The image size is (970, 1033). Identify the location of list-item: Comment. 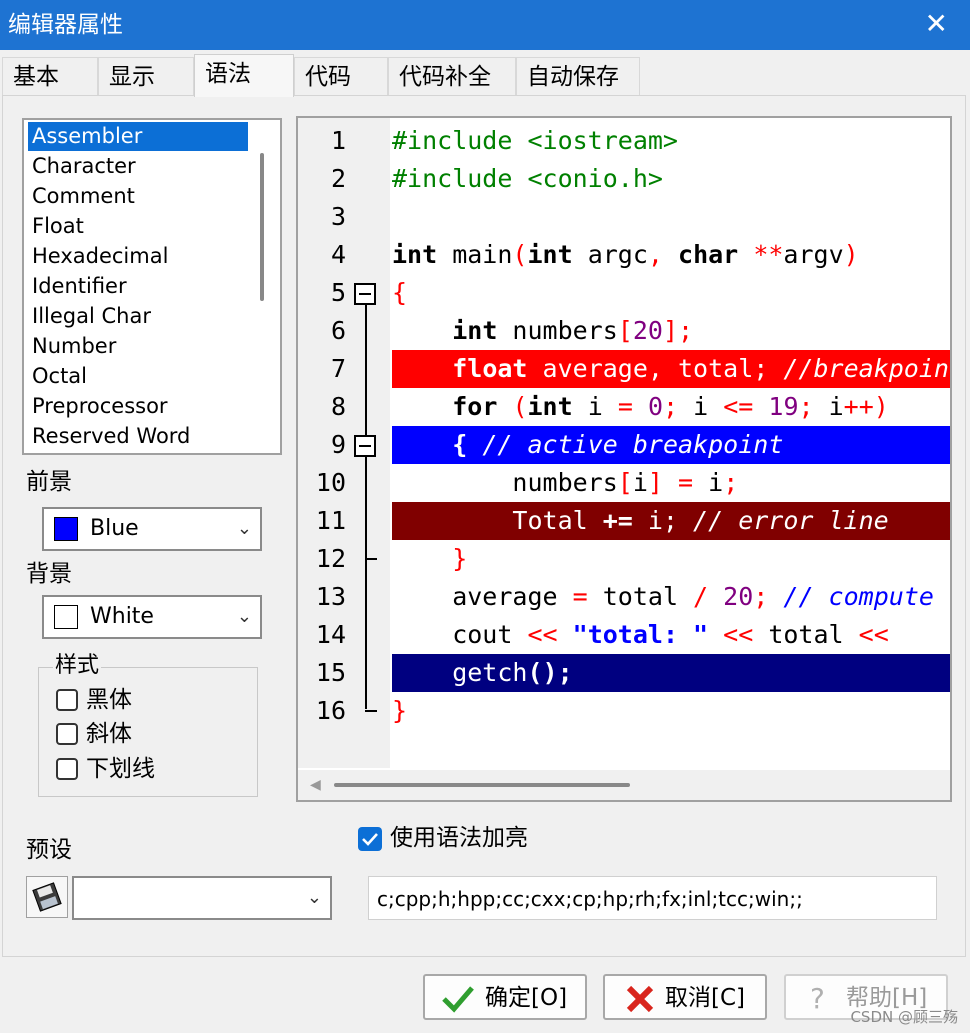
(138, 196).